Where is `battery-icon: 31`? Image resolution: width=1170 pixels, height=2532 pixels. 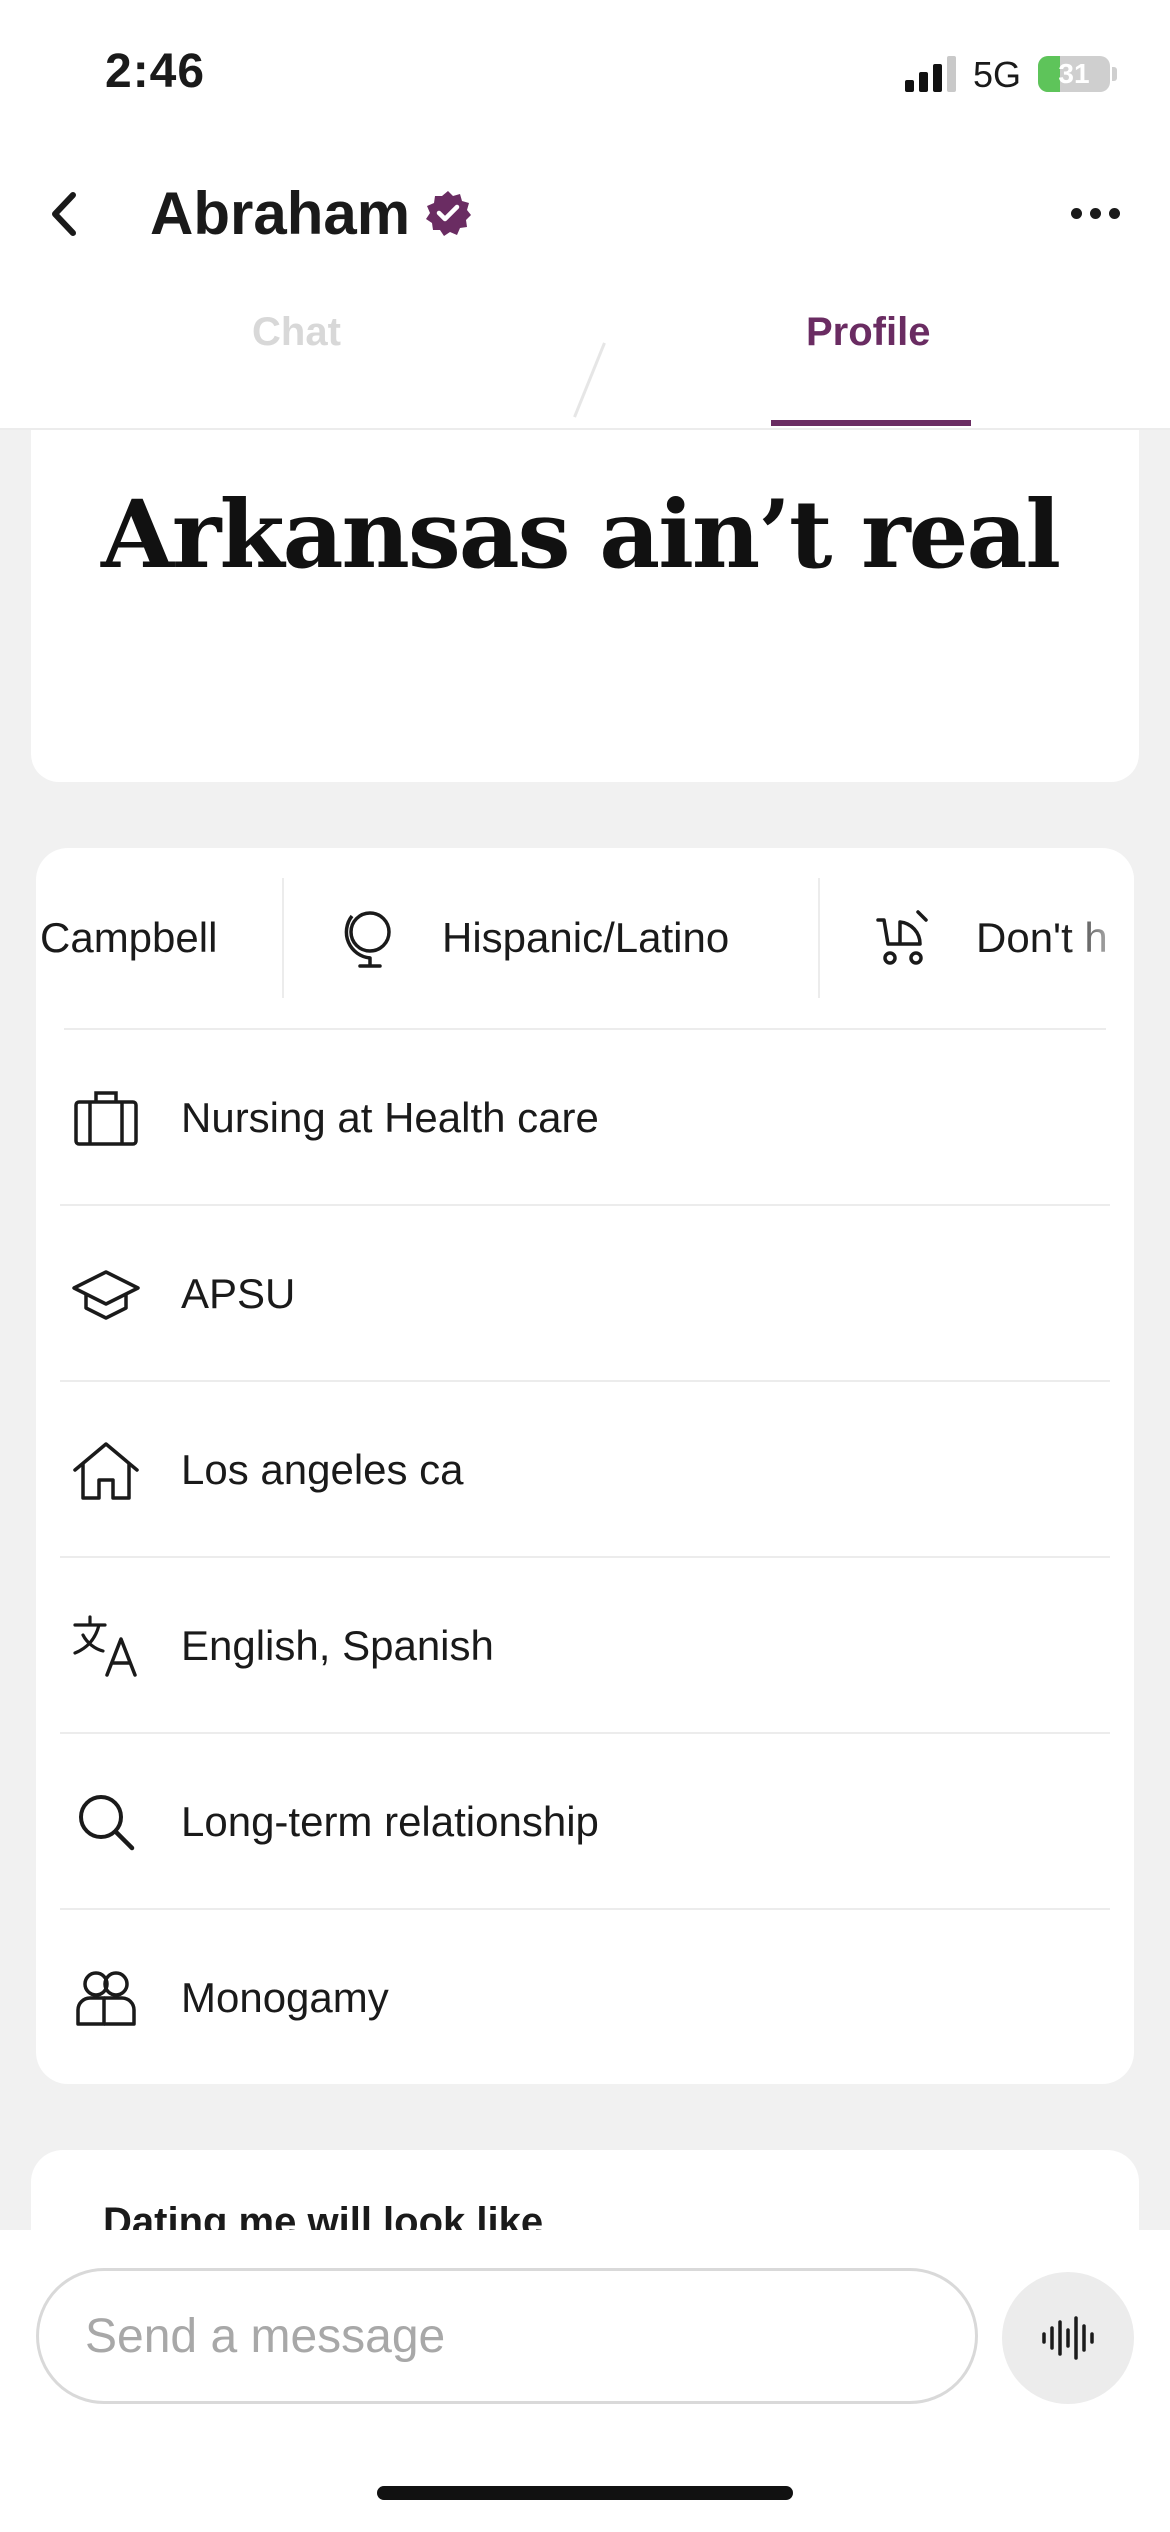
battery-icon: 31 is located at coordinates (1074, 74).